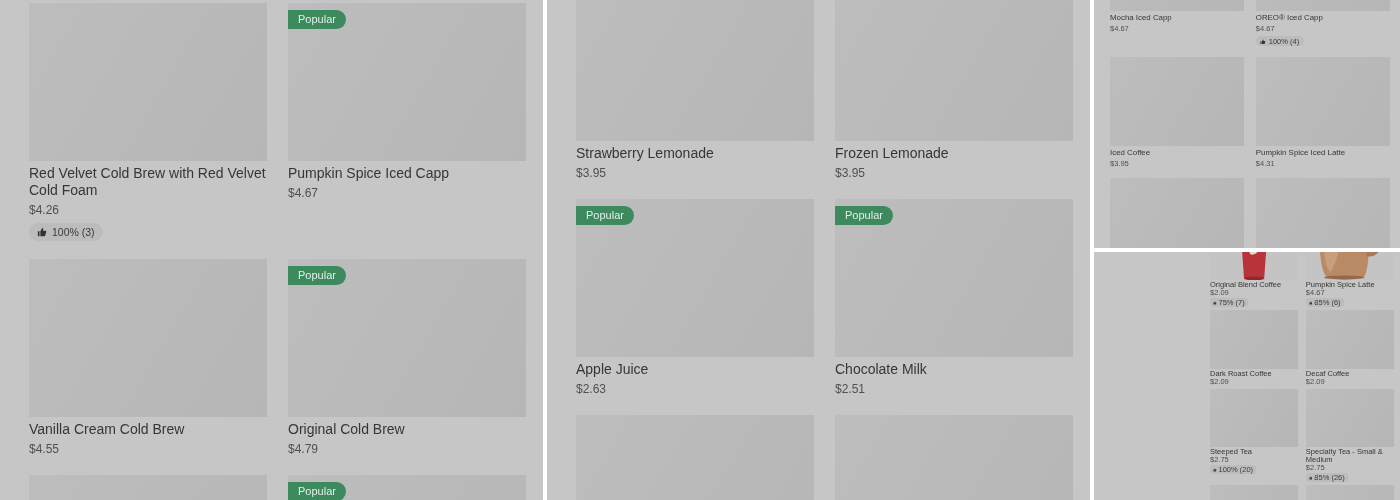  Describe the element at coordinates (645, 153) in the screenshot. I see `product-name: Strawberry Lemonade` at that location.